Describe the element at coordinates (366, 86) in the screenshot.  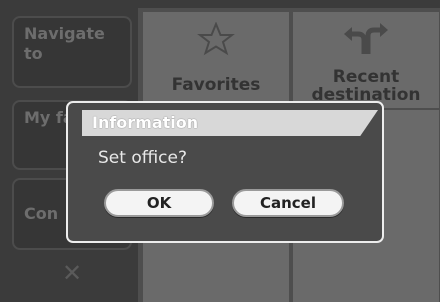
I see `recent-destination-tile-label: Recent destination` at that location.